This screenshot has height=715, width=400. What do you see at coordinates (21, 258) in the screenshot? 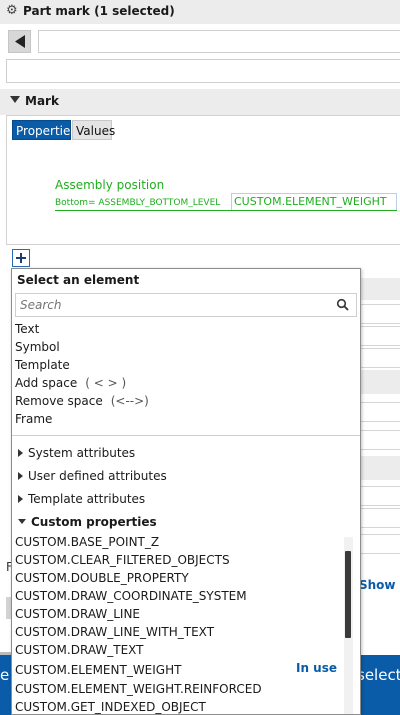
I see `add-element-button` at bounding box center [21, 258].